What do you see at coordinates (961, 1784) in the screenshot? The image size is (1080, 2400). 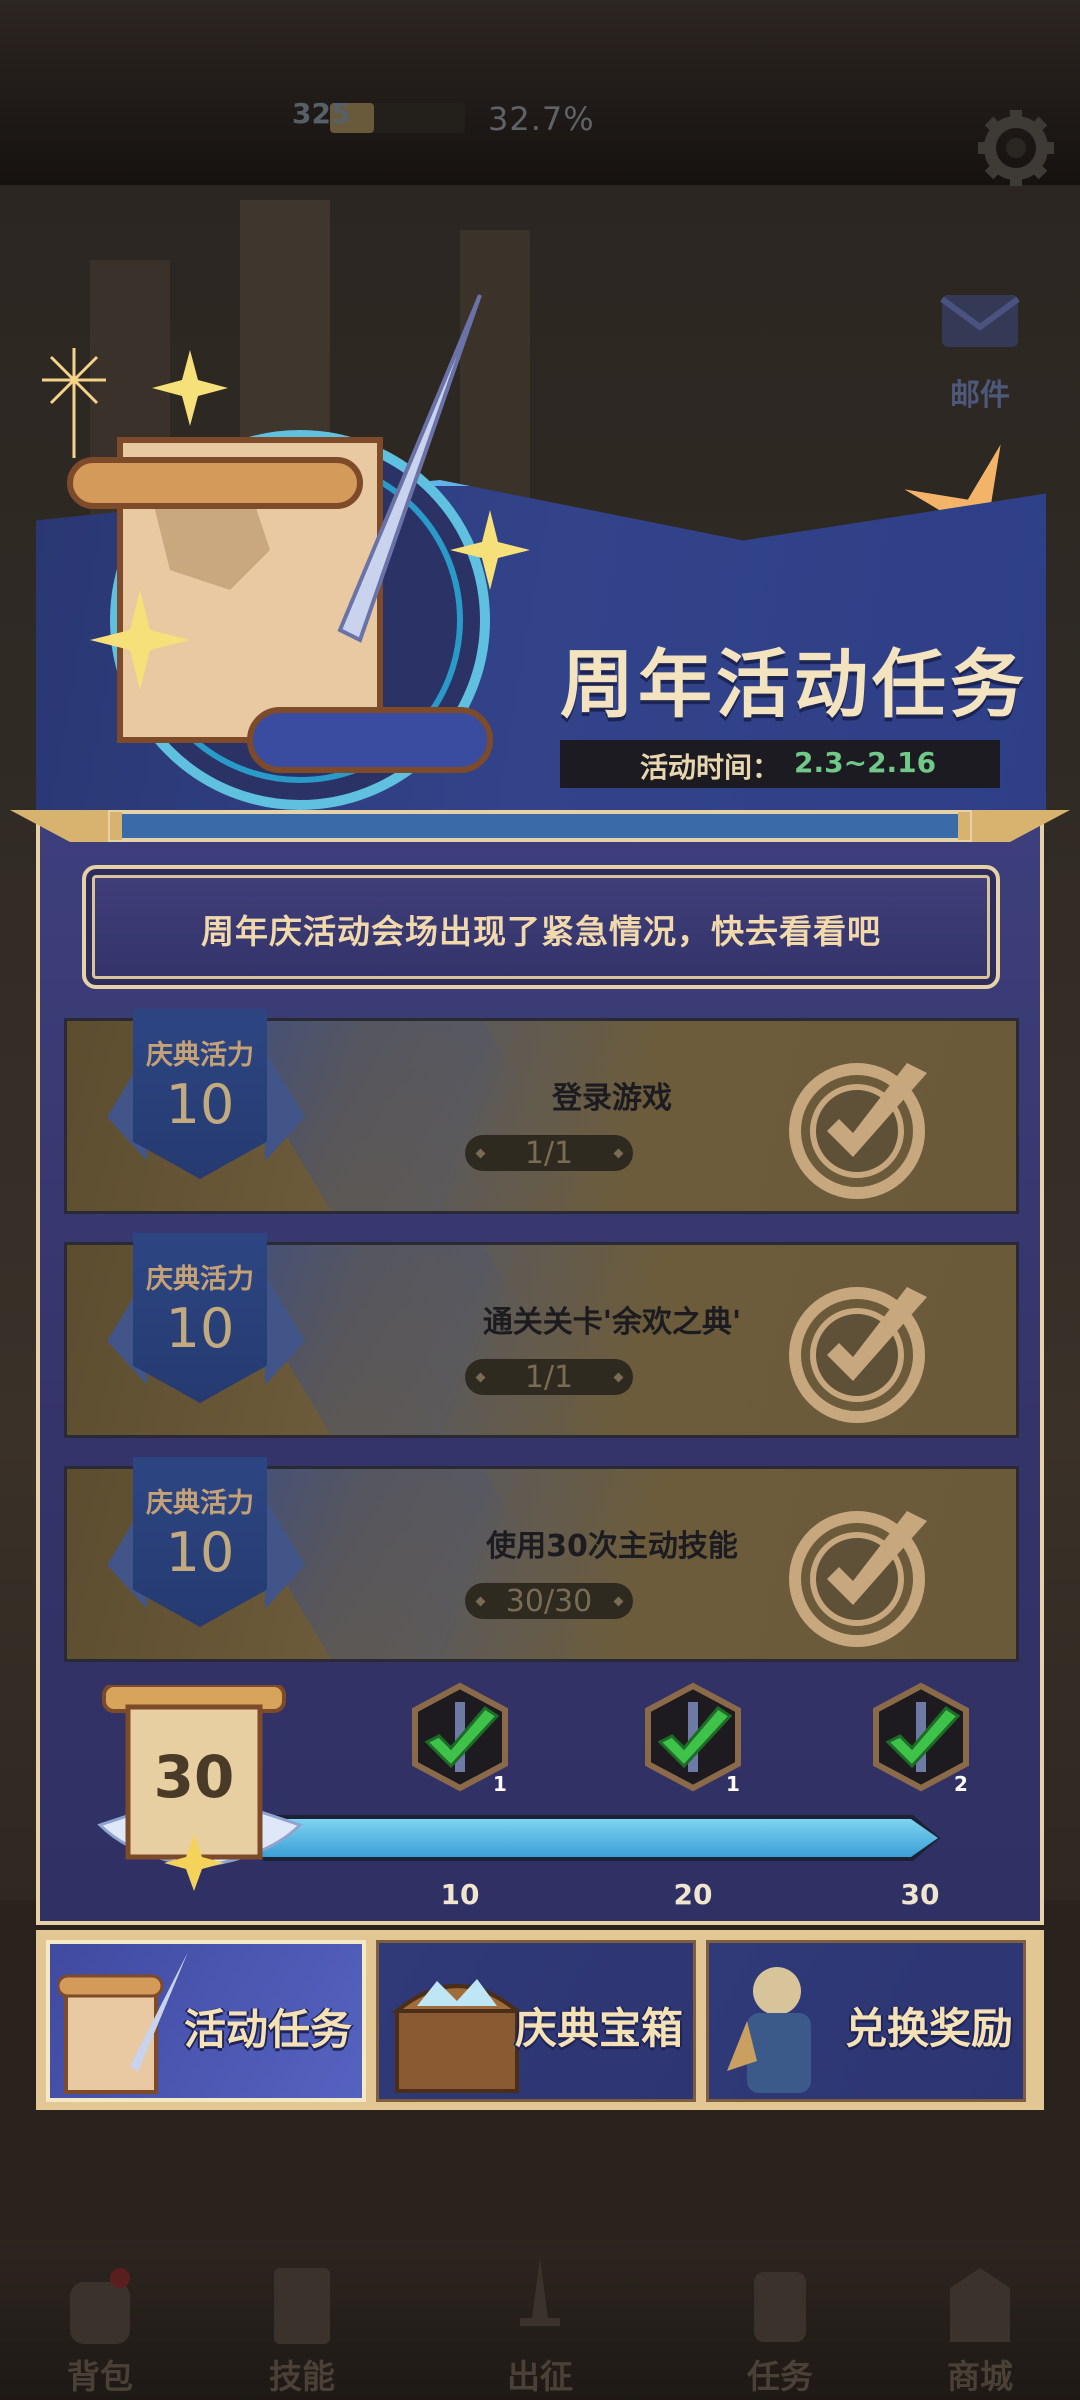 I see `reward-count: 2` at bounding box center [961, 1784].